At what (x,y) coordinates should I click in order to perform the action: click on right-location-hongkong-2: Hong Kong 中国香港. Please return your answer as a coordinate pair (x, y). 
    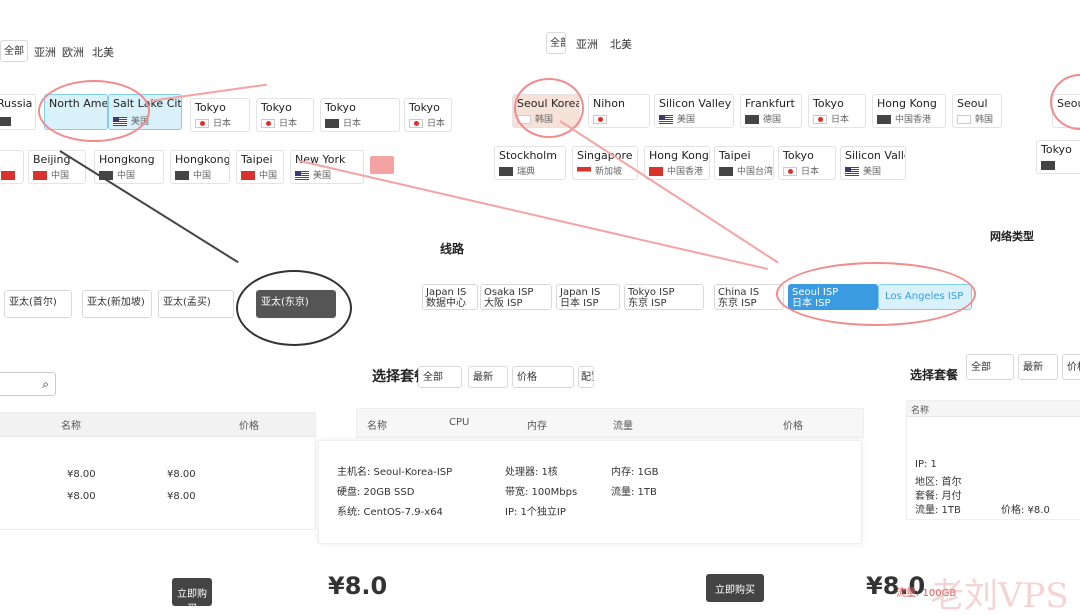
    Looking at the image, I should click on (677, 163).